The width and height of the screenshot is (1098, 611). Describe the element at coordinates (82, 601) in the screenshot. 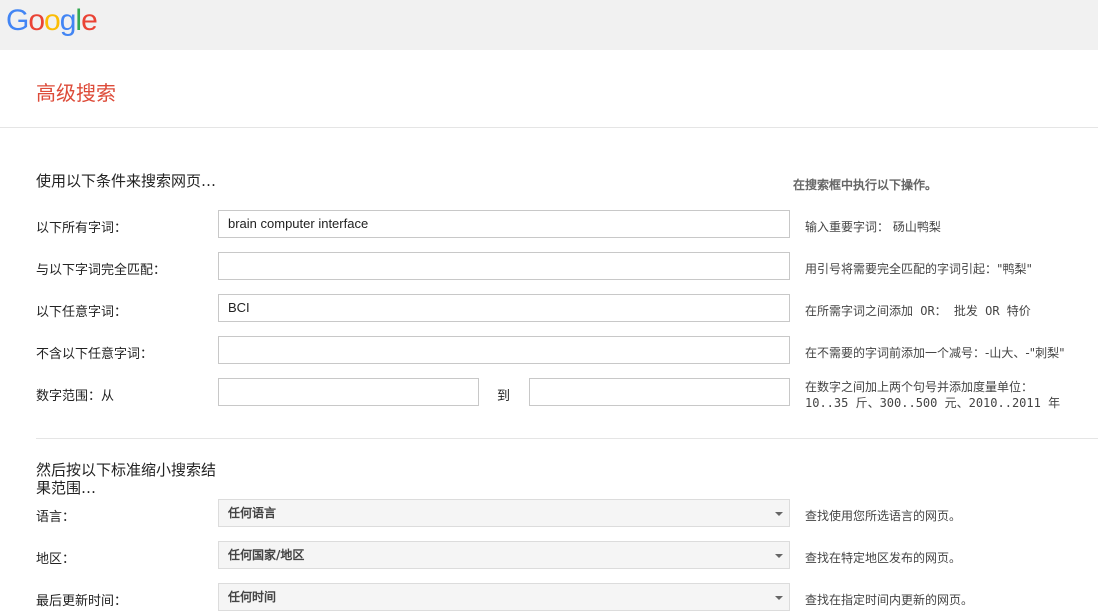

I see `label-last-update: 最后更新时间：` at that location.